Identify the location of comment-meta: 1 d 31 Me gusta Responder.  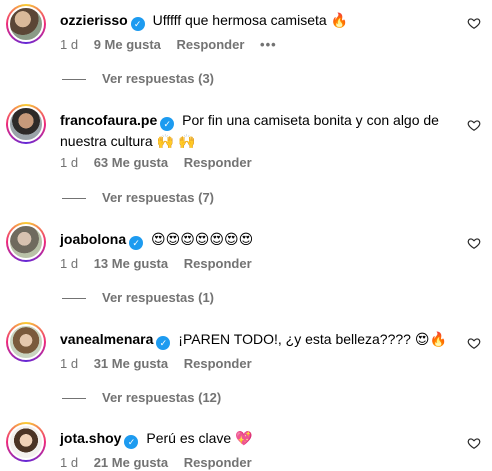
(162, 364).